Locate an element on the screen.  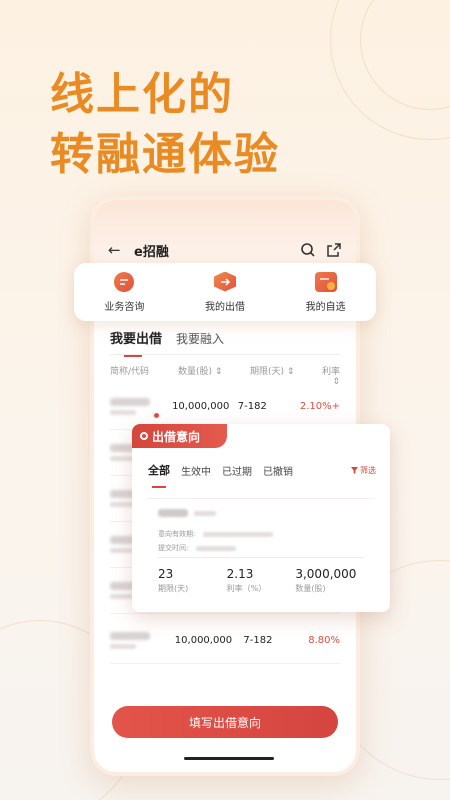
back-arrow-icon: ← is located at coordinates (118, 250).